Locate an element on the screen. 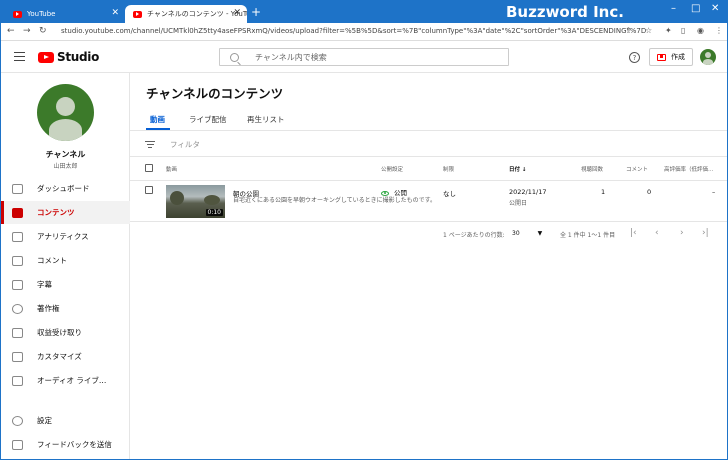 The height and width of the screenshot is (460, 728). browser-tab-studio: チャンネルのコンテンツ - YouTube Stu ✕ is located at coordinates (186, 14).